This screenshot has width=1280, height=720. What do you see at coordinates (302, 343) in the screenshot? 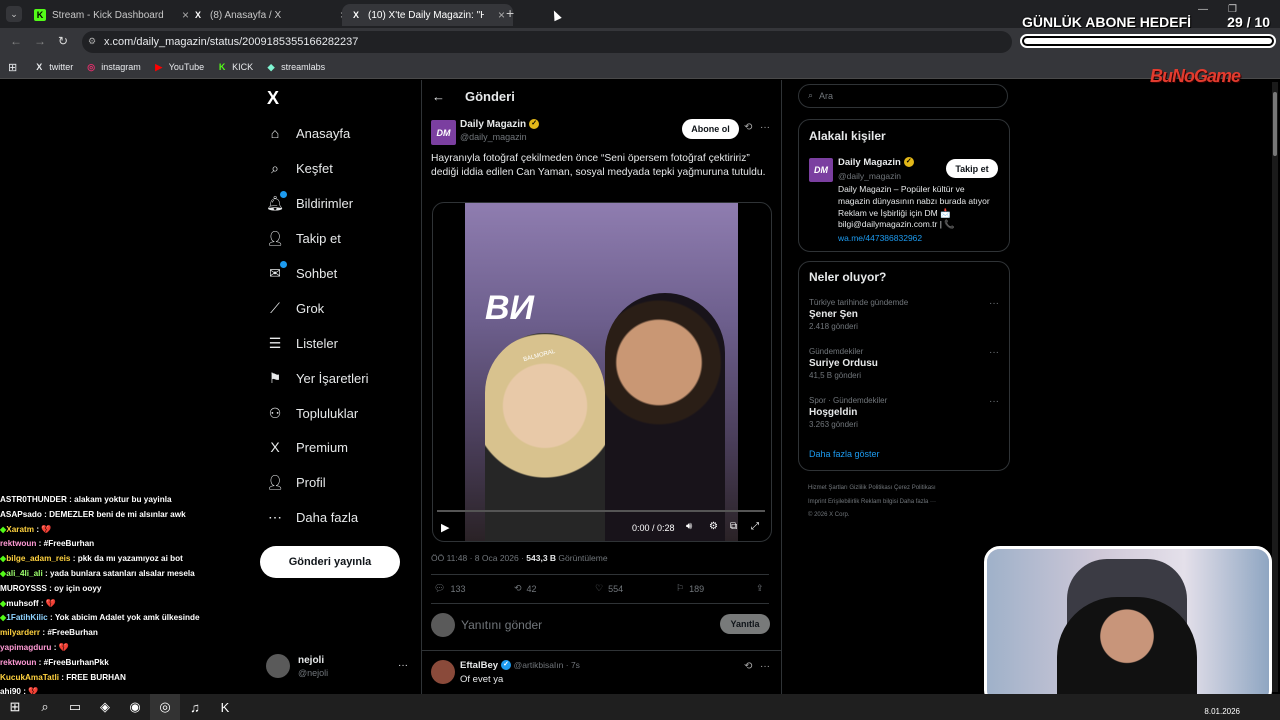
I see `nav-item-list: ☰ Listeler` at bounding box center [302, 343].